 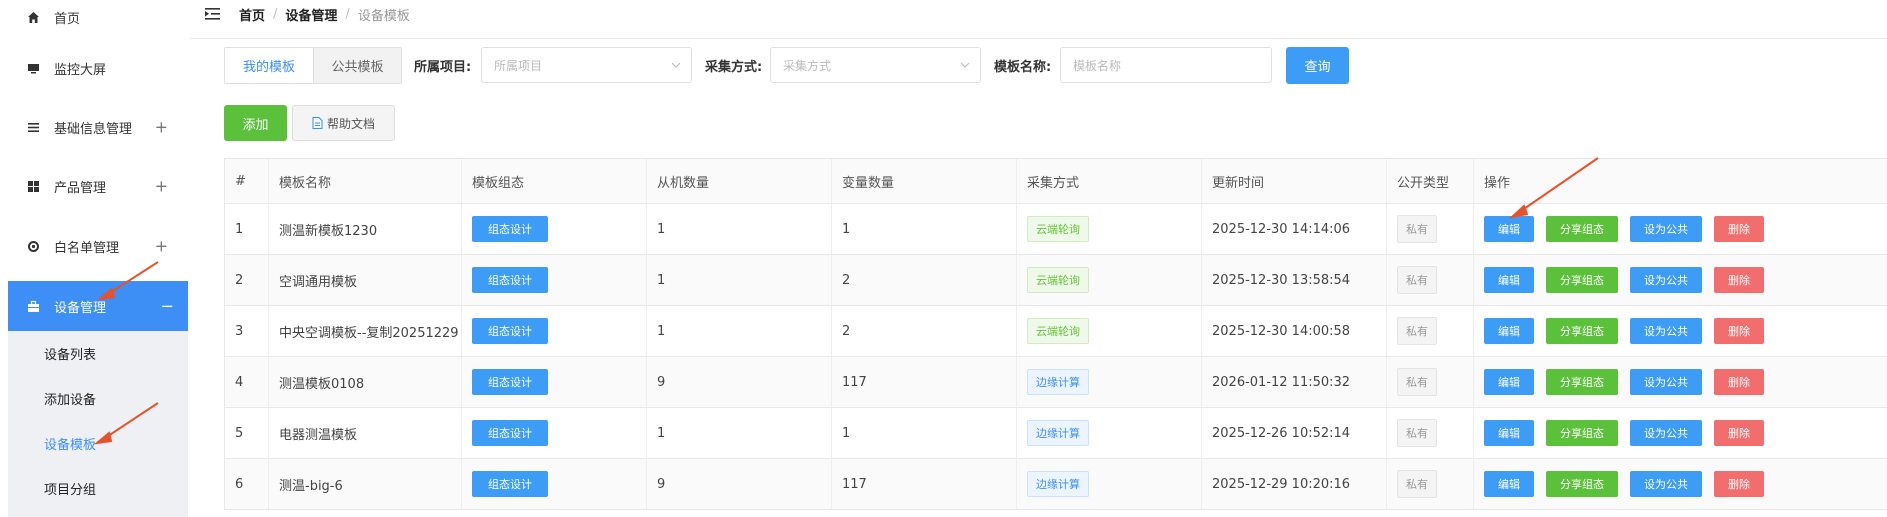 What do you see at coordinates (350, 123) in the screenshot?
I see `help-doc-label: 帮助文档` at bounding box center [350, 123].